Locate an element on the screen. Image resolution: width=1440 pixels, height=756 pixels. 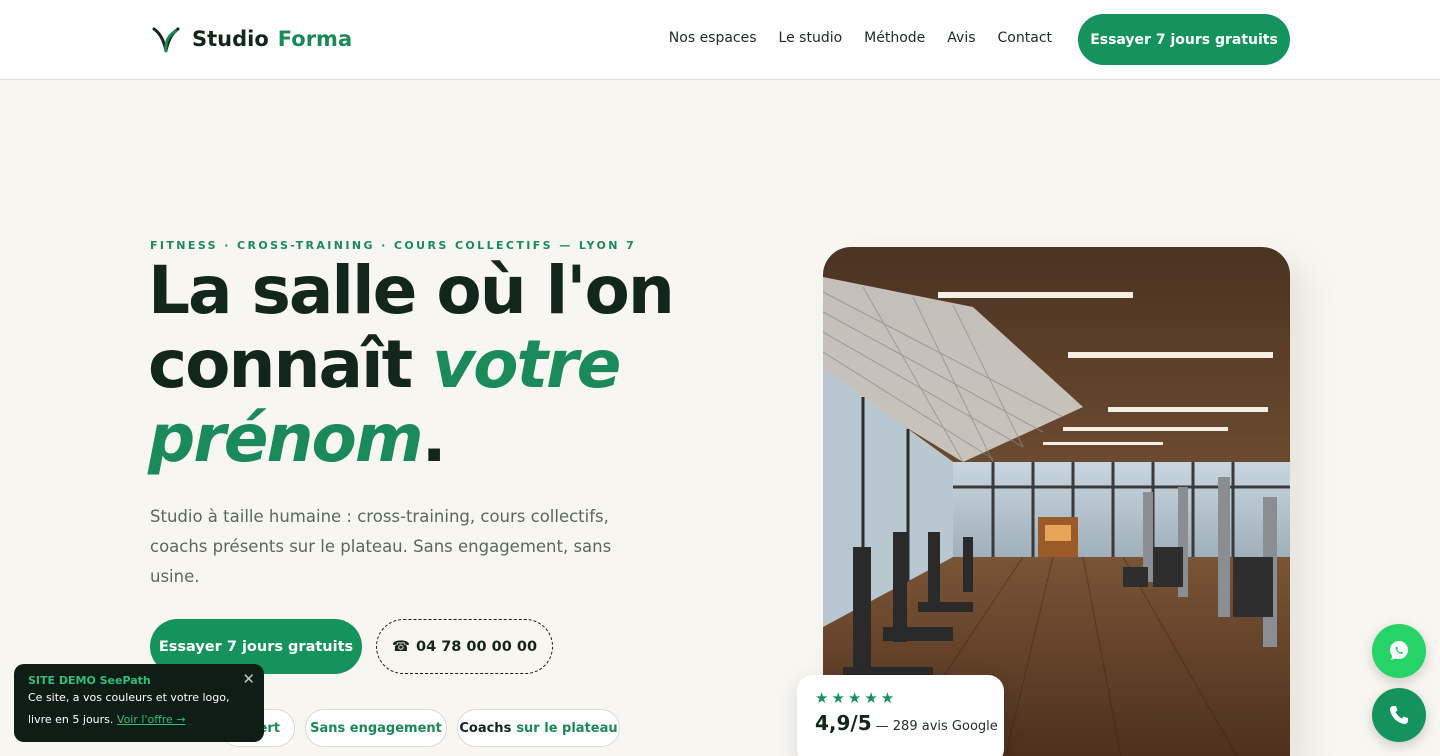
hero-phone-number: 04 78 00 00 00 is located at coordinates (476, 646).